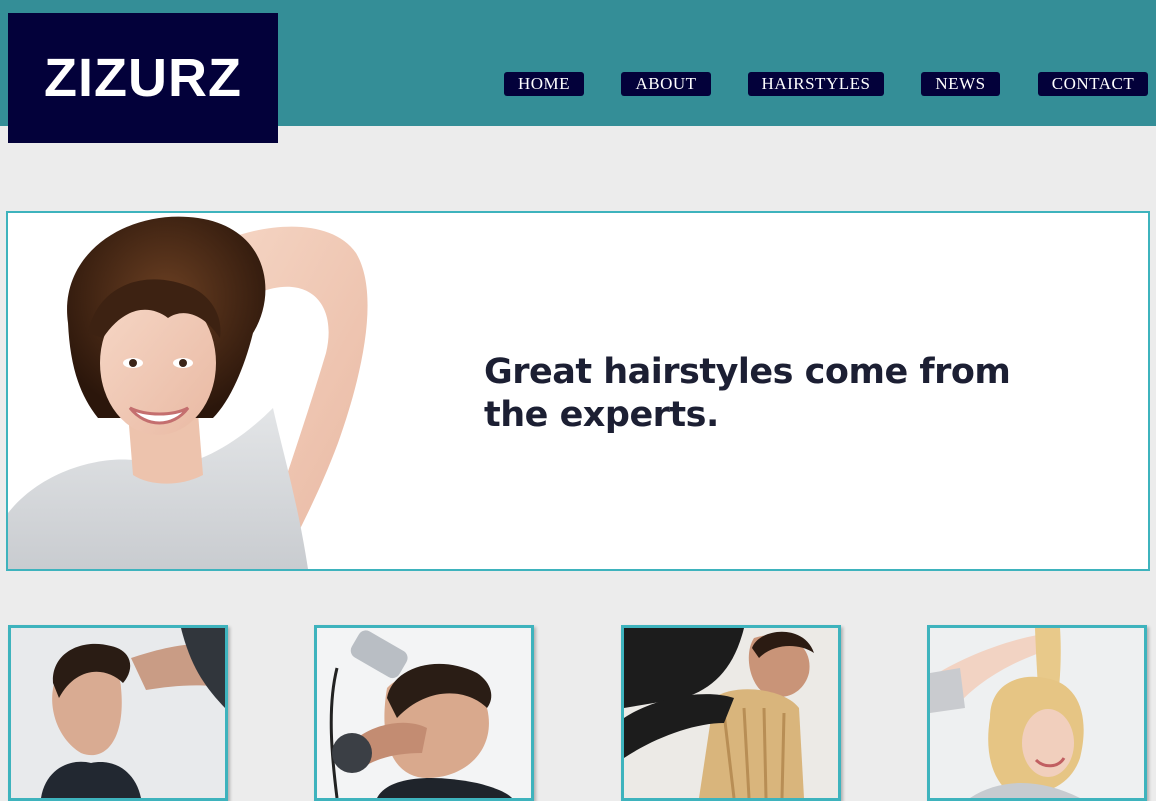 The width and height of the screenshot is (1156, 801). What do you see at coordinates (816, 84) in the screenshot?
I see `nav-hairstyles: HAIRSTYLES` at bounding box center [816, 84].